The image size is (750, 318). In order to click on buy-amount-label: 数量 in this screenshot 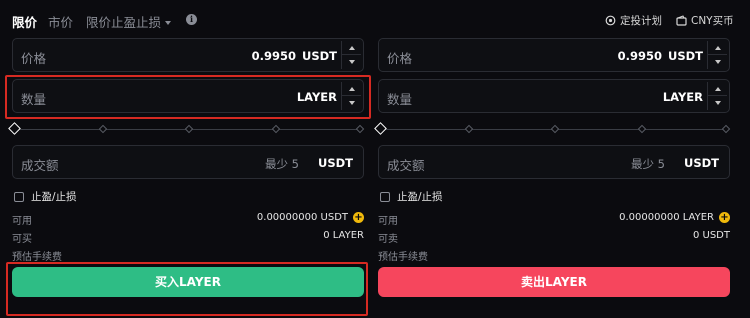, I will do `click(34, 99)`.